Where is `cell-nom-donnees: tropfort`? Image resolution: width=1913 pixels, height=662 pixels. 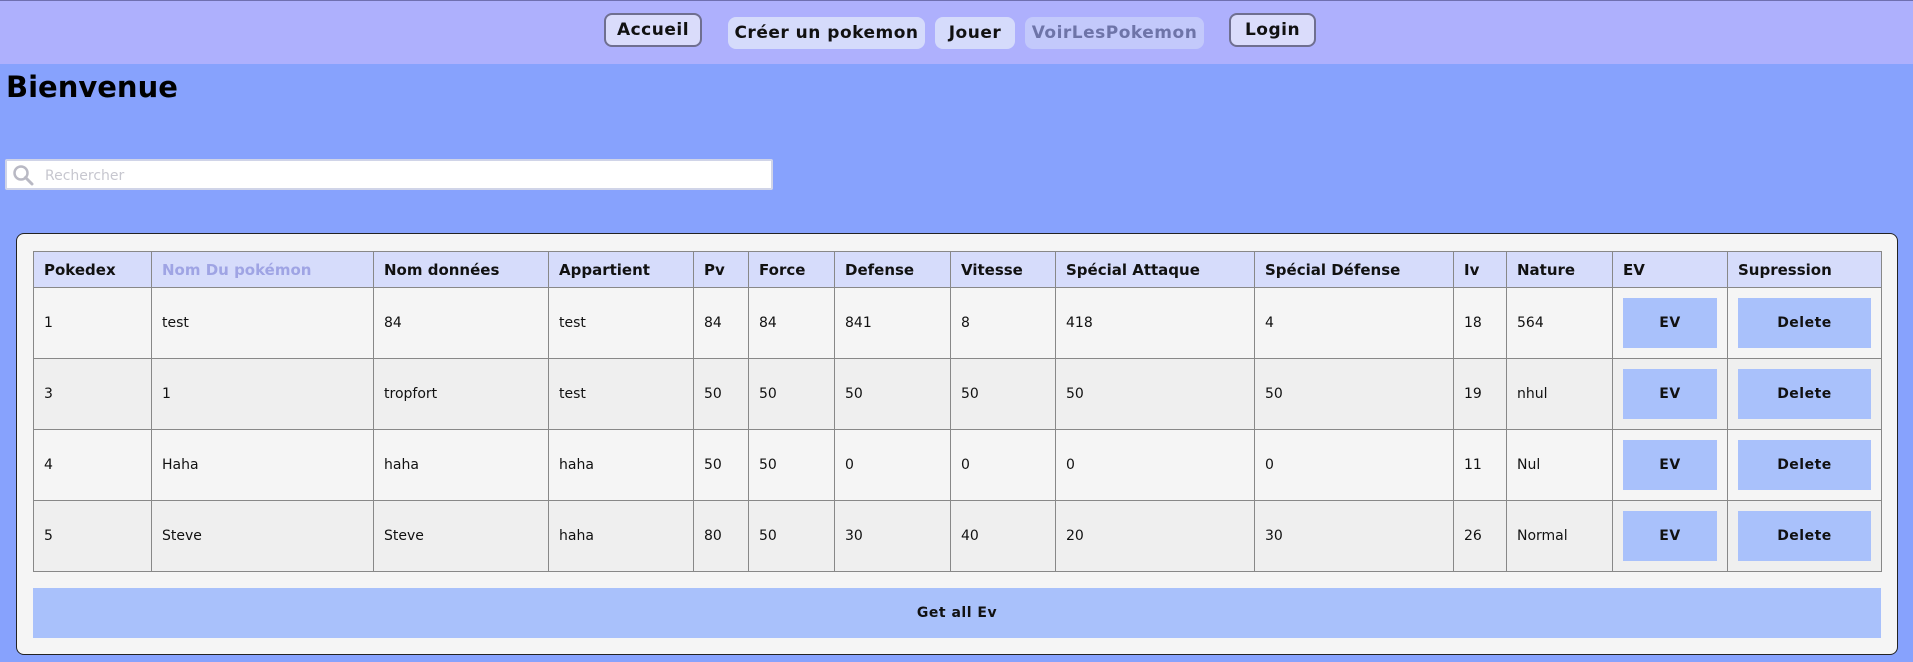
cell-nom-donnees: tropfort is located at coordinates (461, 394).